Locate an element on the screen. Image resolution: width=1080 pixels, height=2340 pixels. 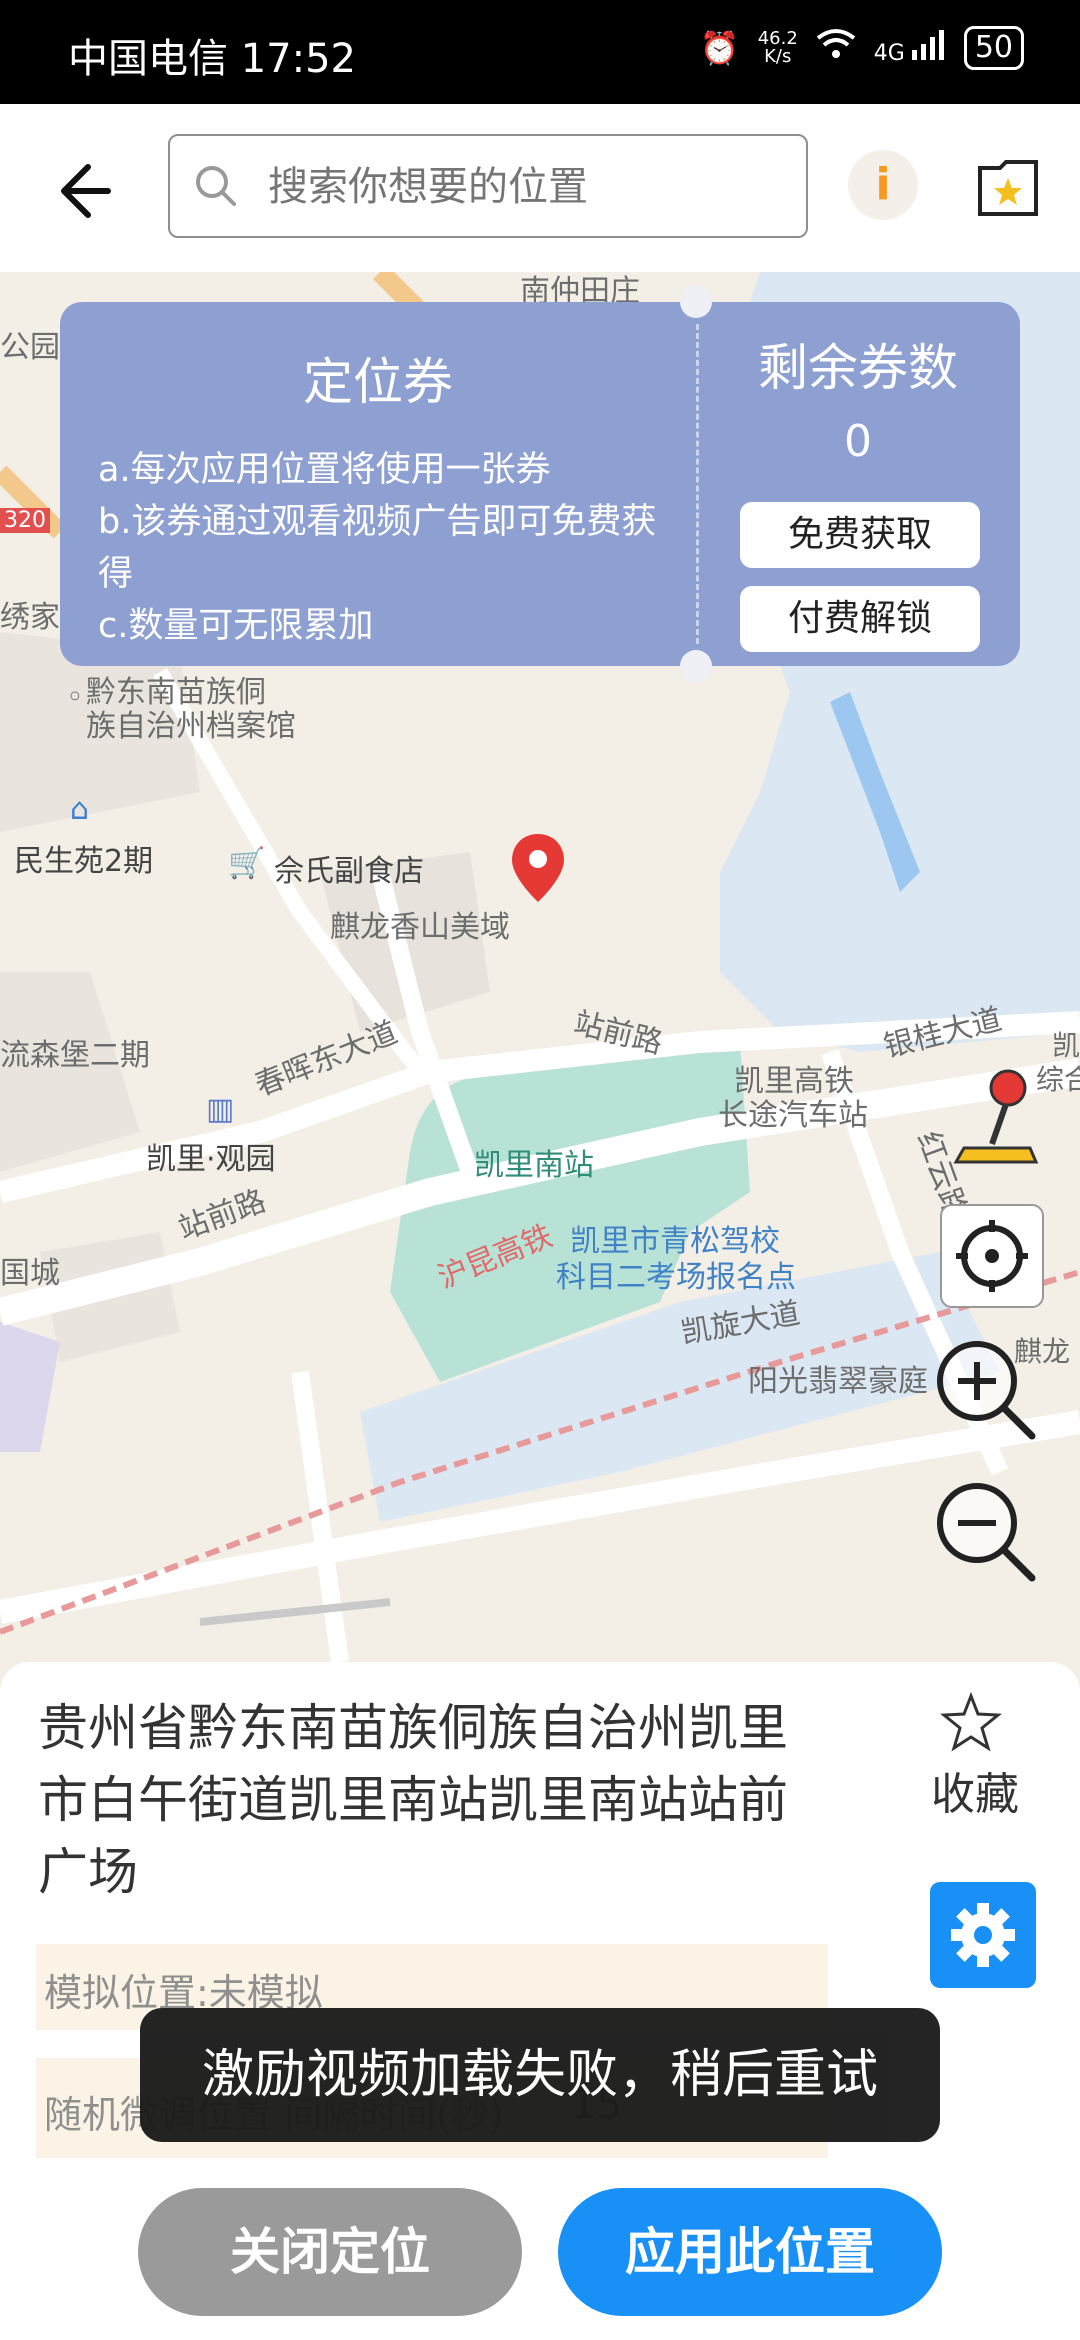
search-box is located at coordinates (488, 186).